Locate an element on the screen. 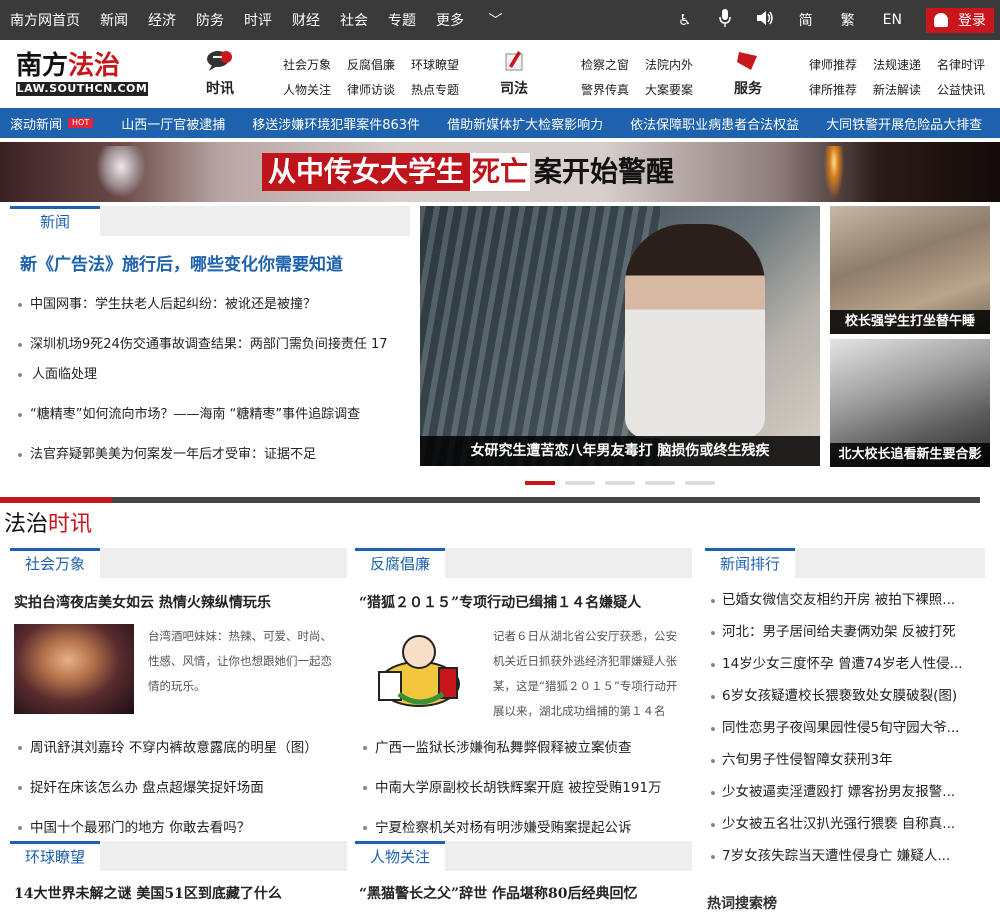 The width and height of the screenshot is (1000, 913). ticker-item: 山西一厅官被逮捕 is located at coordinates (173, 123).